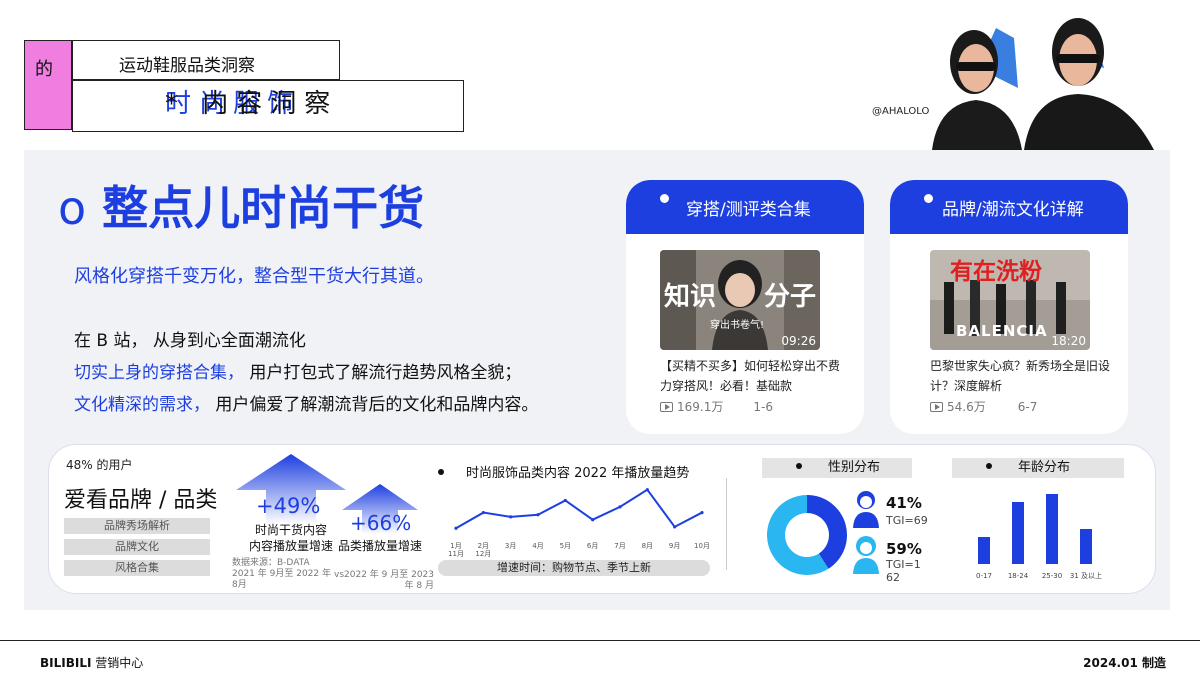  What do you see at coordinates (117, 663) in the screenshot?
I see `footer-dept: 营销中心` at bounding box center [117, 663].